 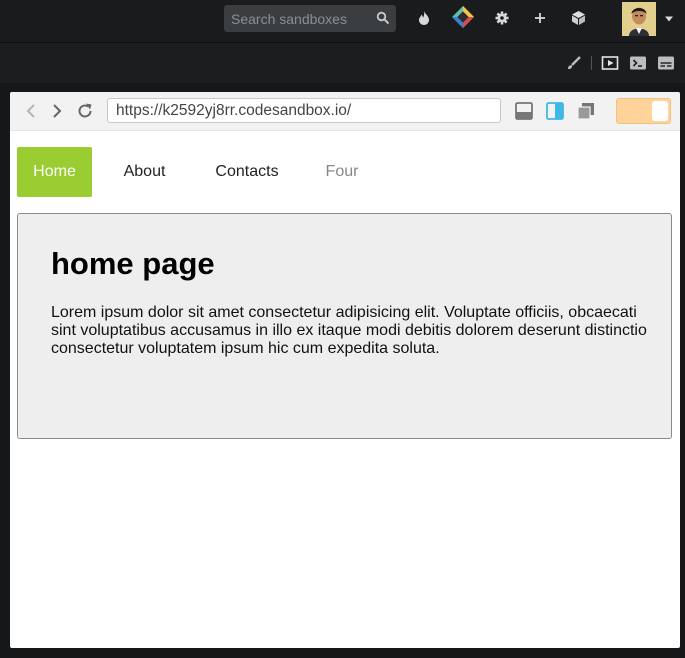 I want to click on forward-icon, so click(x=57, y=111).